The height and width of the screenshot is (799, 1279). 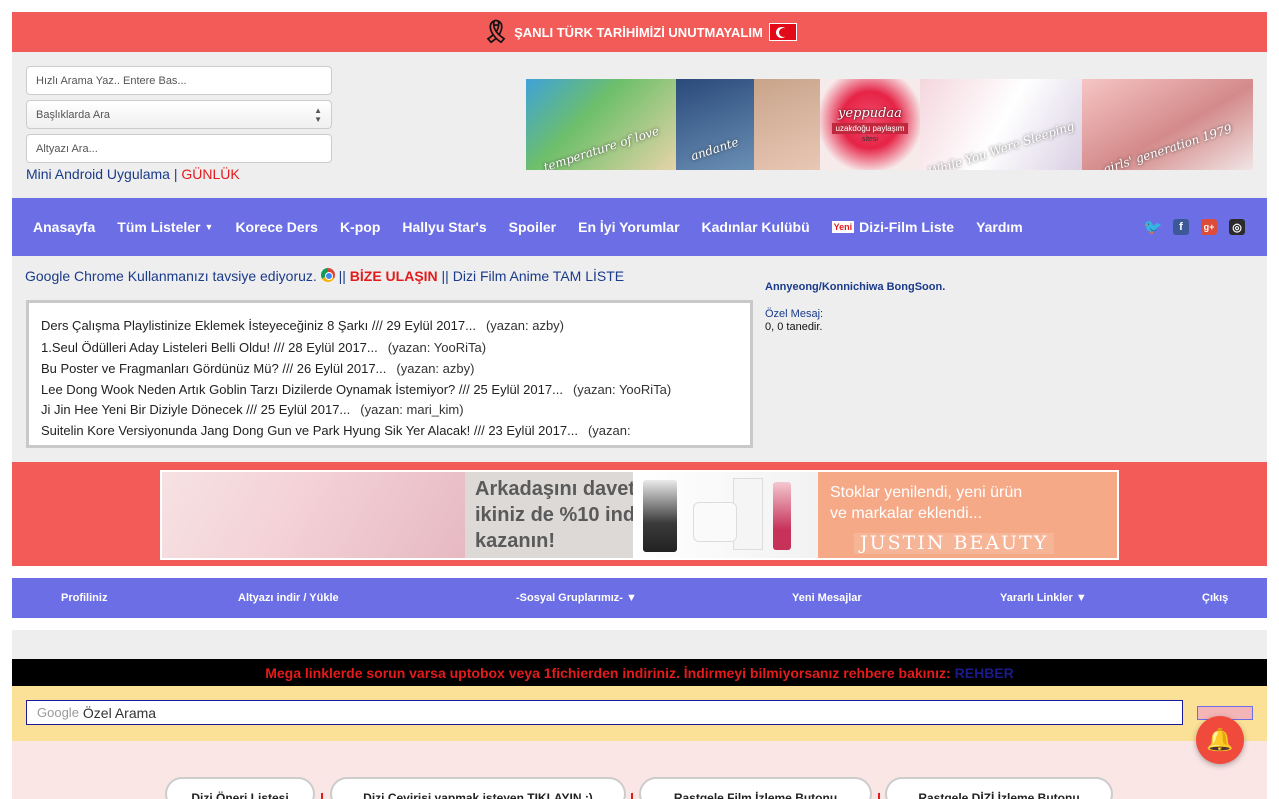 I want to click on nav-spoiler: Spoiler, so click(x=532, y=227).